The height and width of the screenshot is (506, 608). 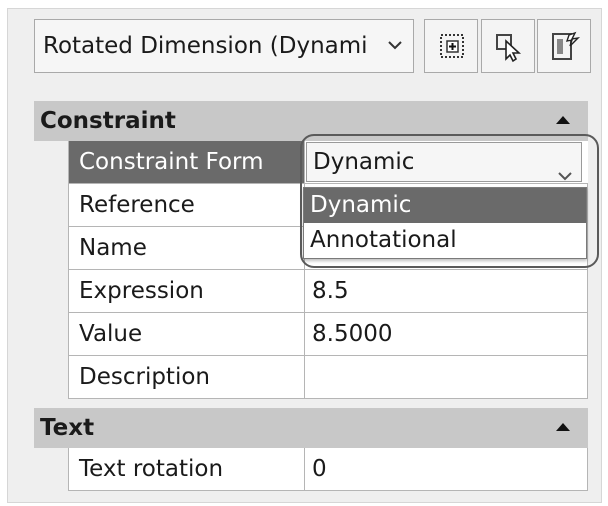 I want to click on property-row-description: Description, so click(x=328, y=377).